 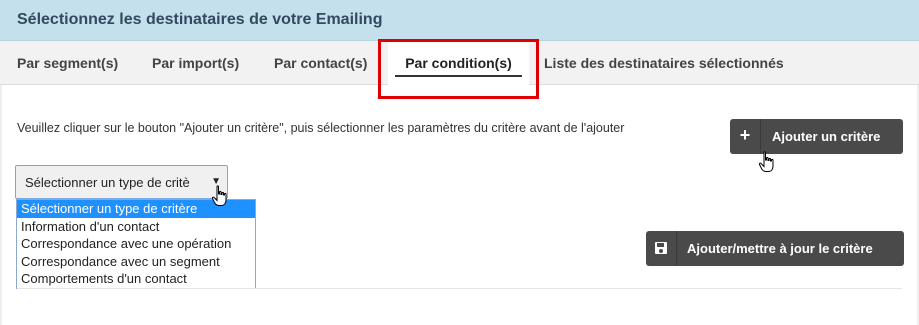 What do you see at coordinates (320, 63) in the screenshot?
I see `tab-par-contacts: Par contact(s)` at bounding box center [320, 63].